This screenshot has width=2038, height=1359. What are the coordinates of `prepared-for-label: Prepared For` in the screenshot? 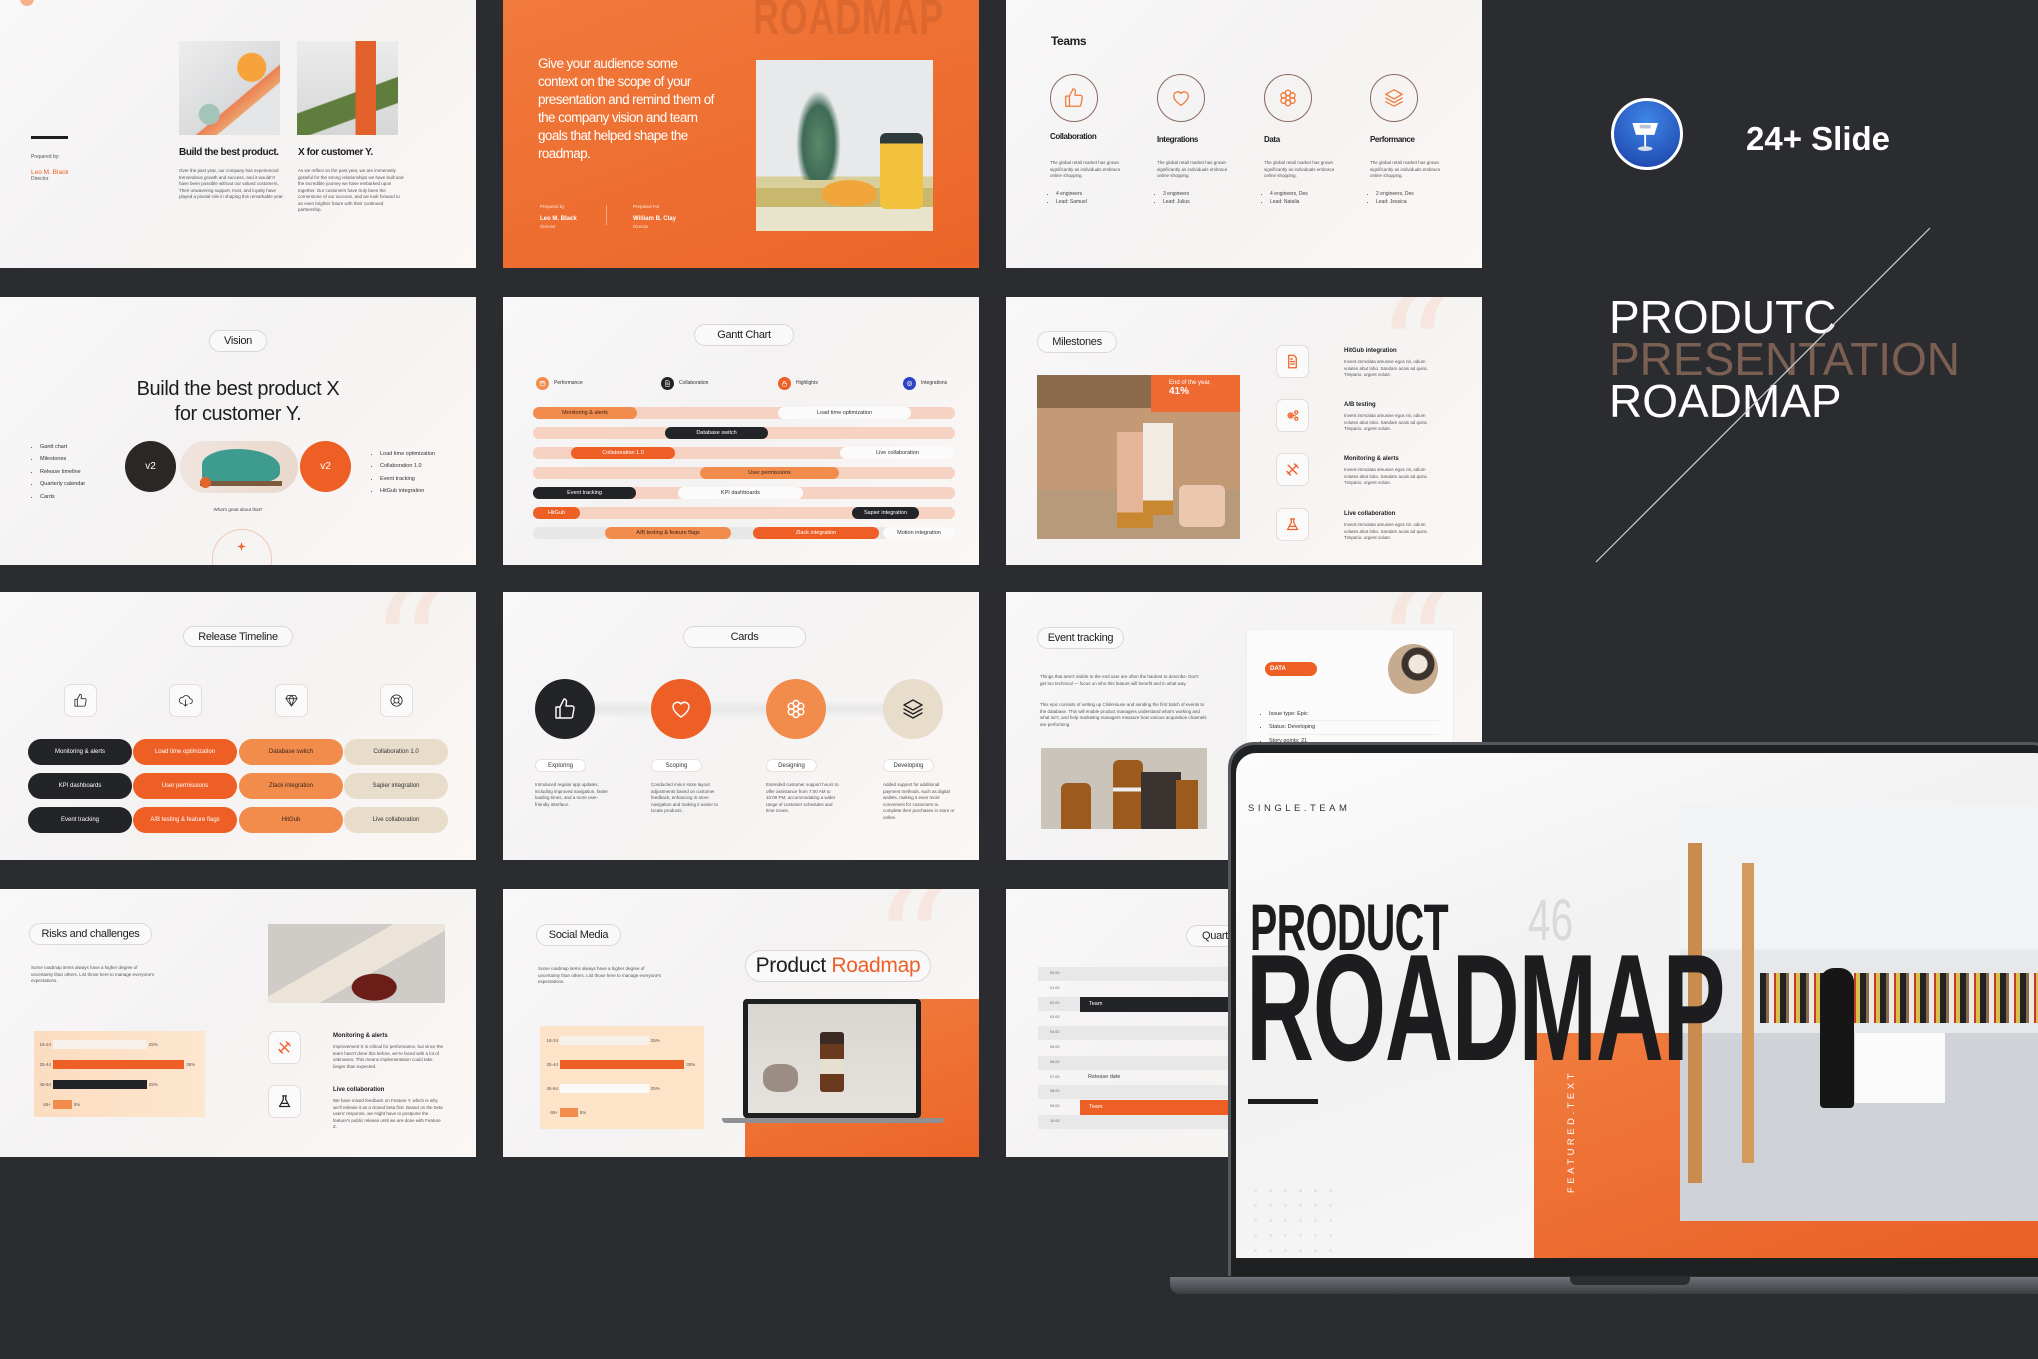 It's located at (646, 206).